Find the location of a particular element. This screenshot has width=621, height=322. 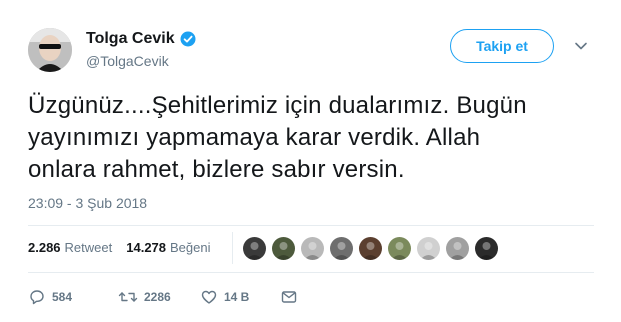

retweet-button: 2286 is located at coordinates (159, 297).